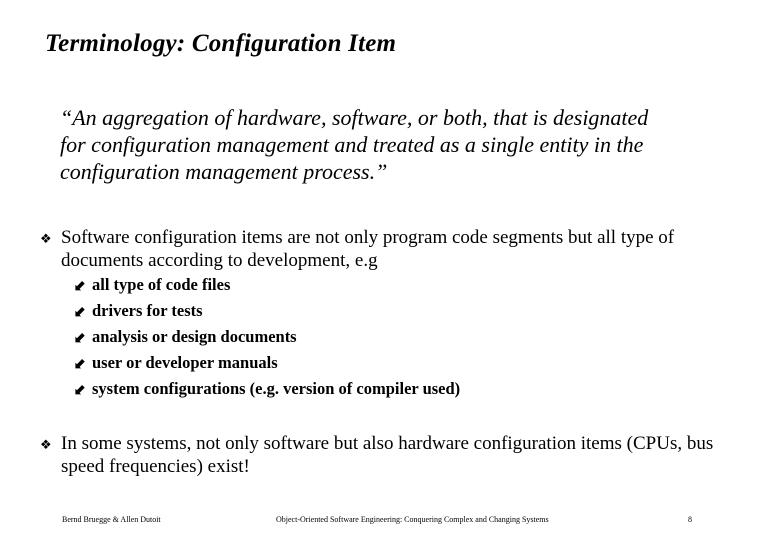  Describe the element at coordinates (267, 311) in the screenshot. I see `sub-list-item: ⬋ drivers for tests` at that location.